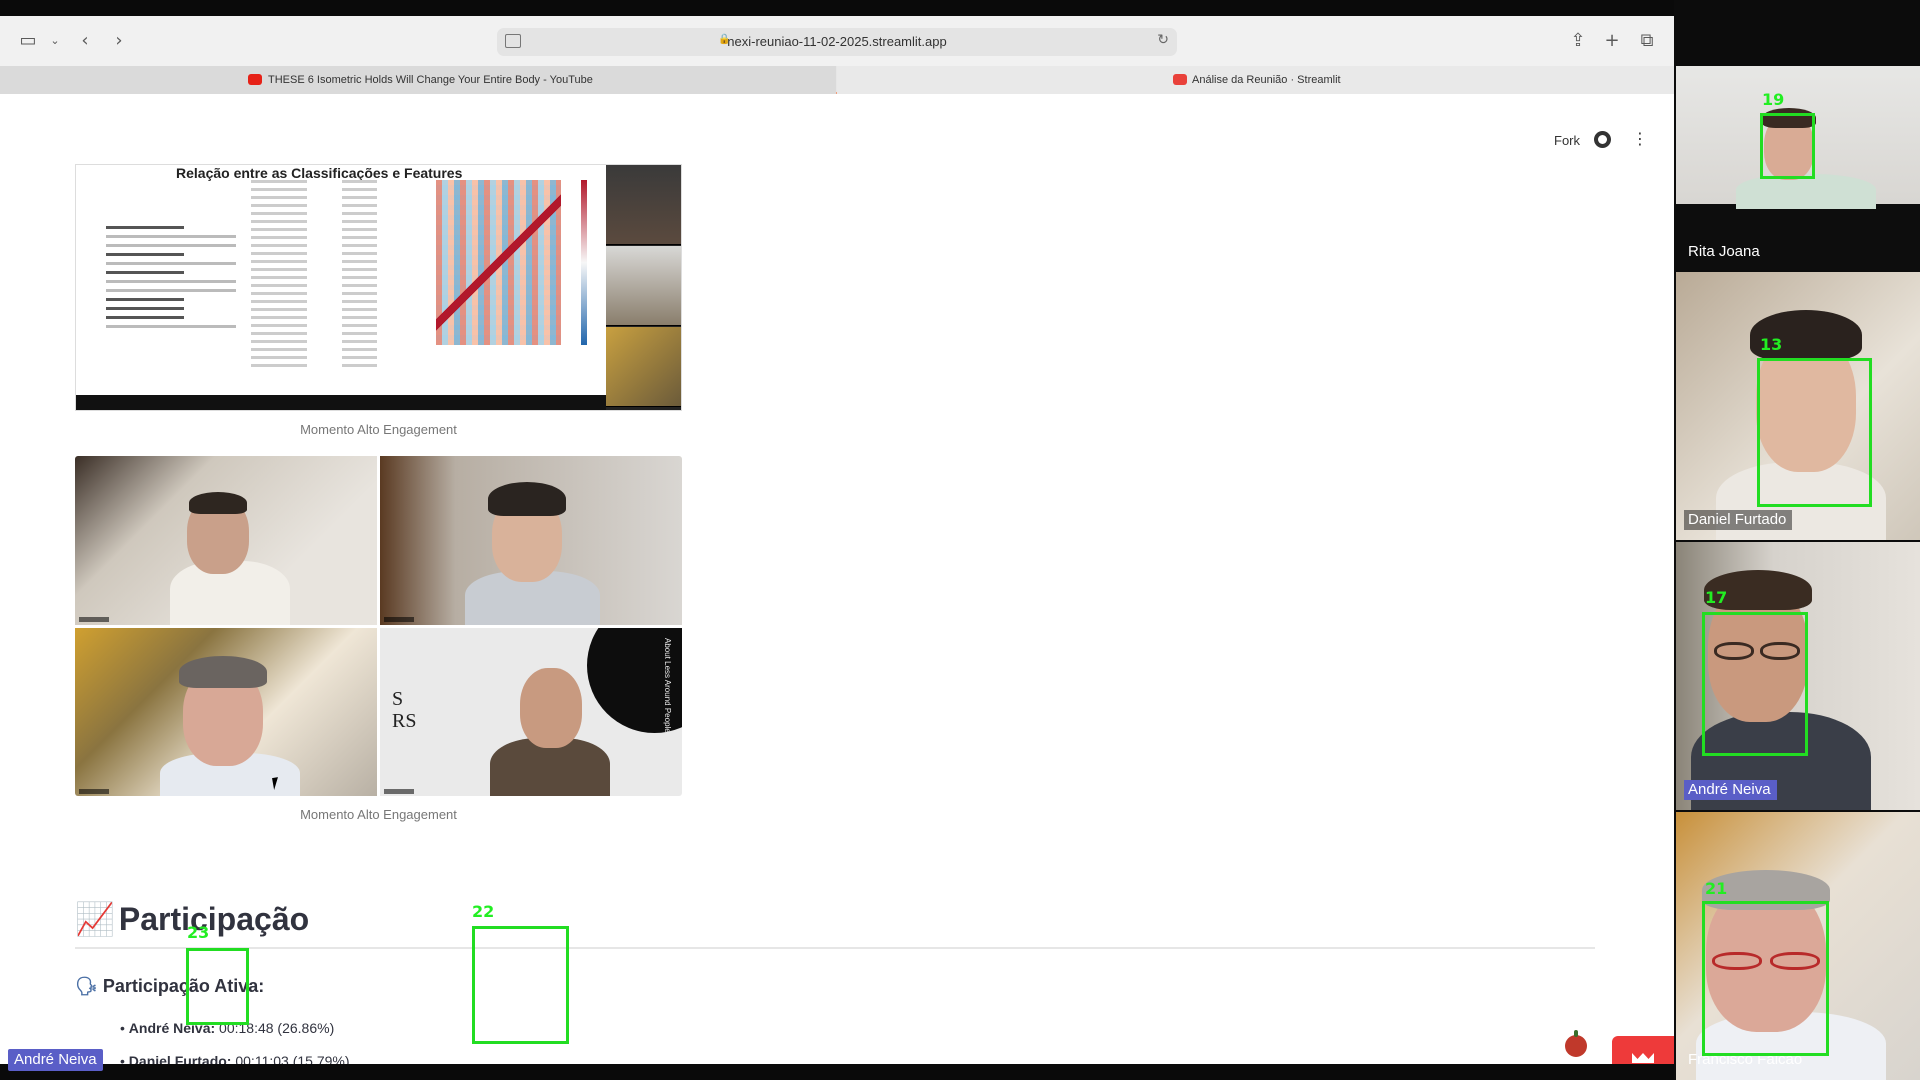 The width and height of the screenshot is (1920, 1080). Describe the element at coordinates (28, 41) in the screenshot. I see `sidebar-icon: ▭` at that location.